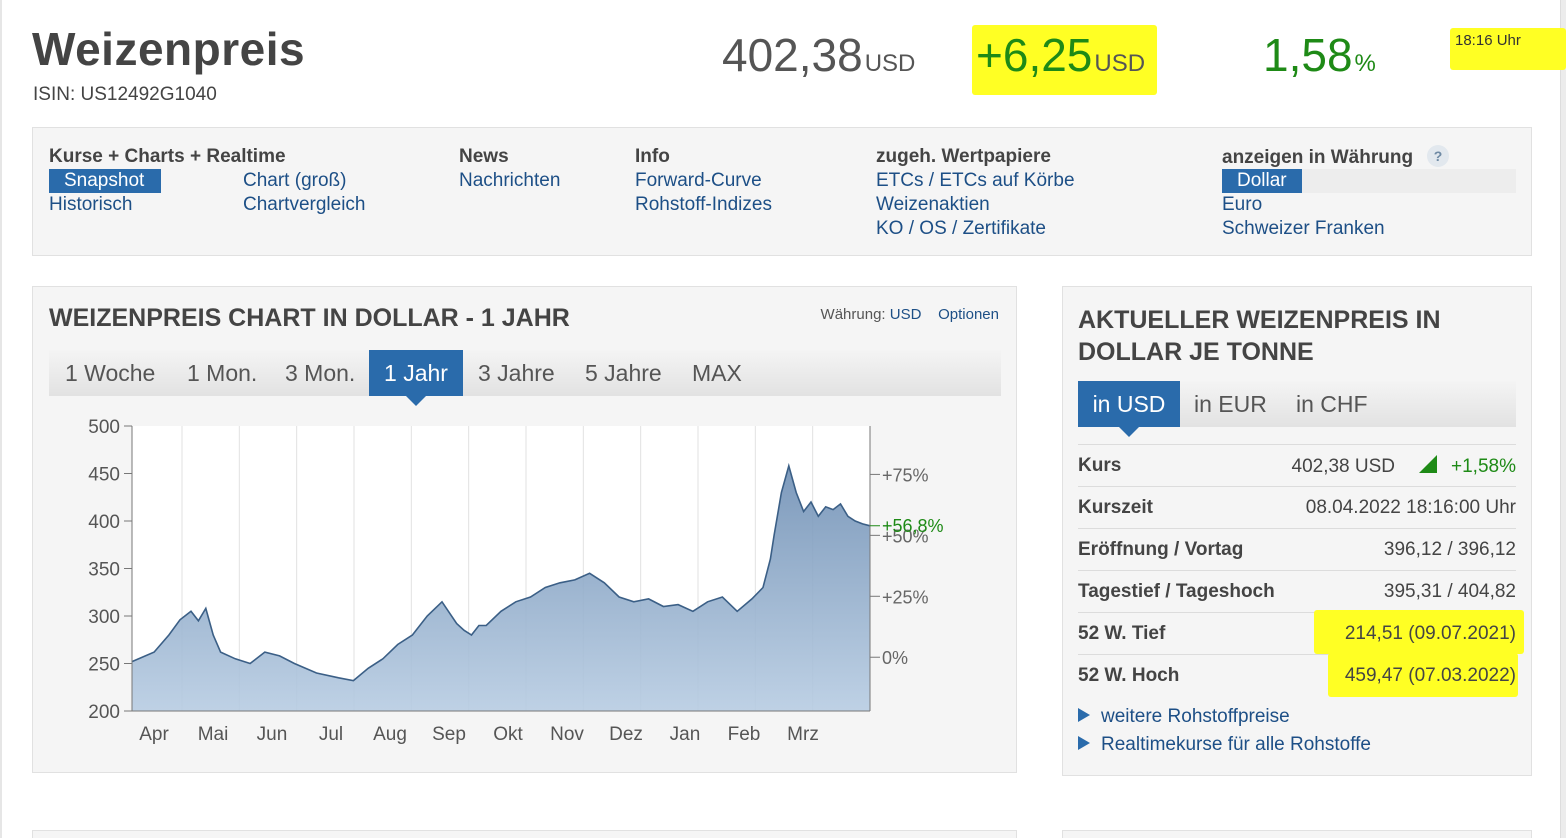 This screenshot has height=838, width=1566. I want to click on row-value: 396,12 / 396,12, so click(1449, 549).